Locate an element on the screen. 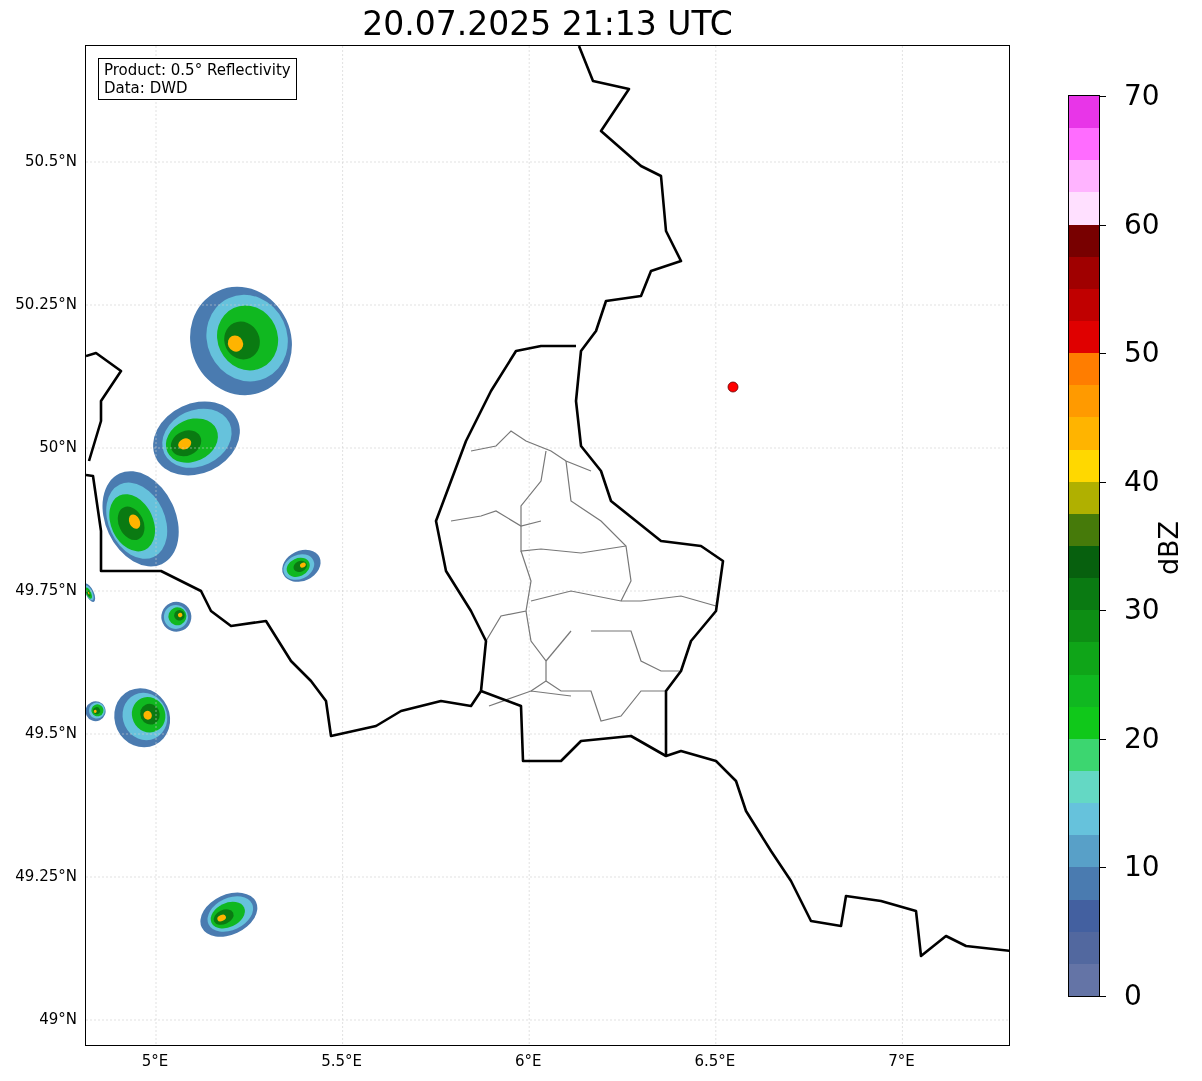 This screenshot has width=1202, height=1081. longitude-label: 6.5°E is located at coordinates (715, 1061).